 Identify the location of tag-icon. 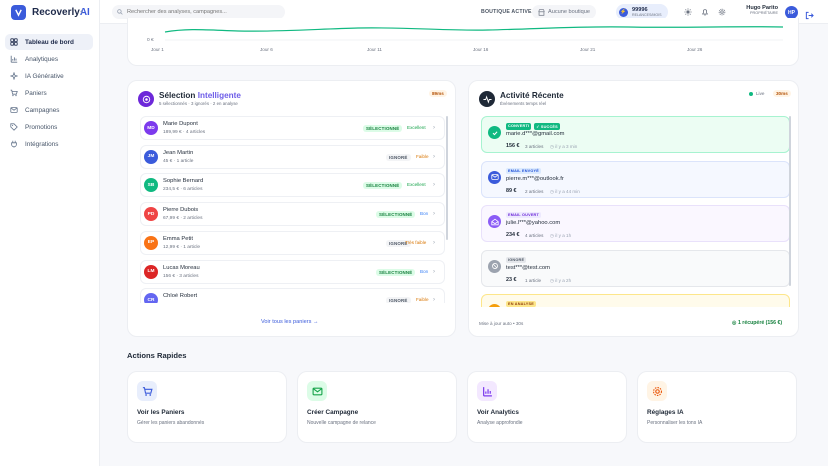
(14, 127).